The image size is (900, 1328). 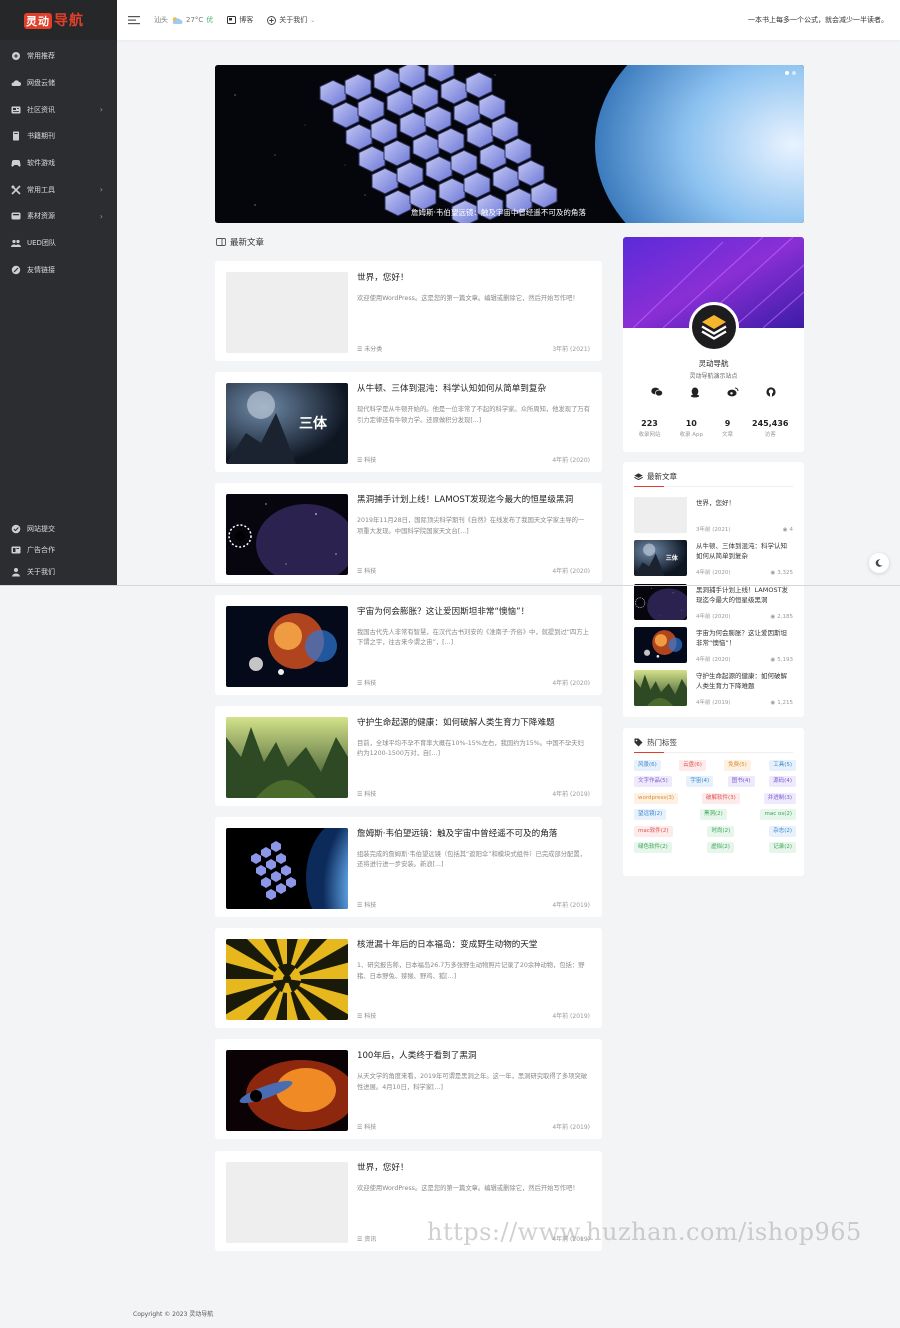 What do you see at coordinates (647, 765) in the screenshot?
I see `tag-chip: 风景(6)` at bounding box center [647, 765].